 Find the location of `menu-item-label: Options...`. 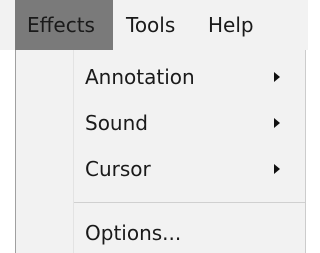

menu-item-label: Options... is located at coordinates (133, 233).